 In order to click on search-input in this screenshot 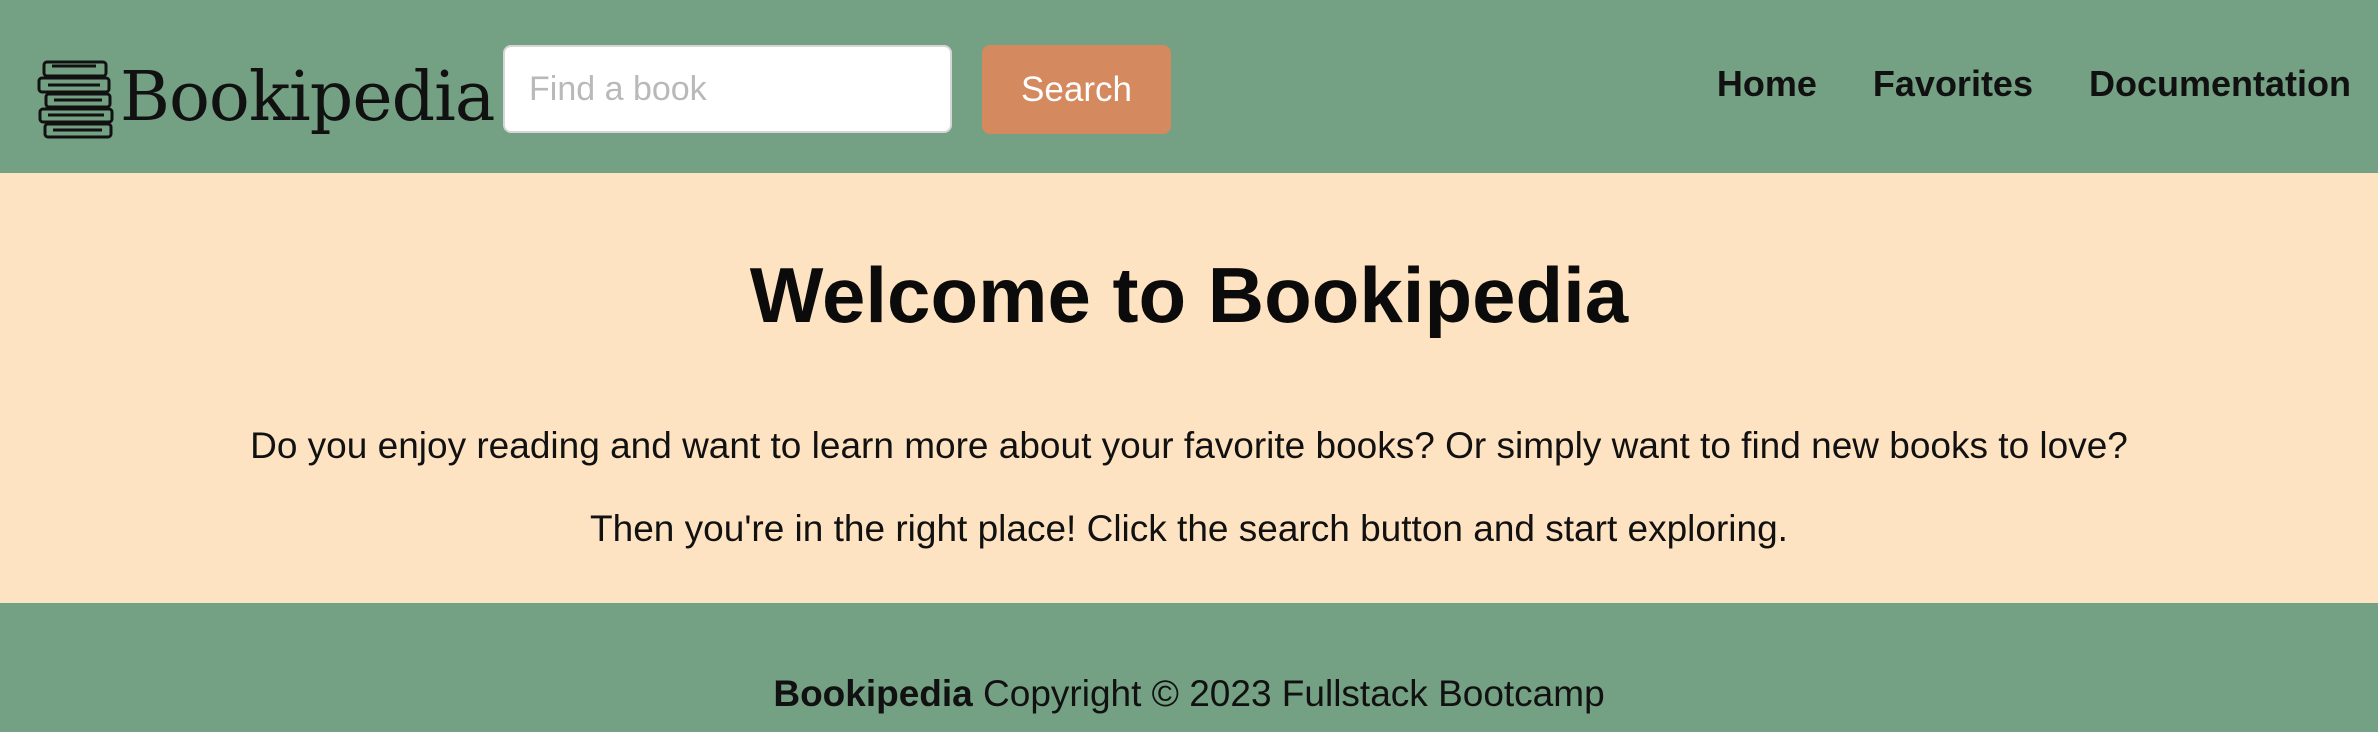, I will do `click(727, 89)`.